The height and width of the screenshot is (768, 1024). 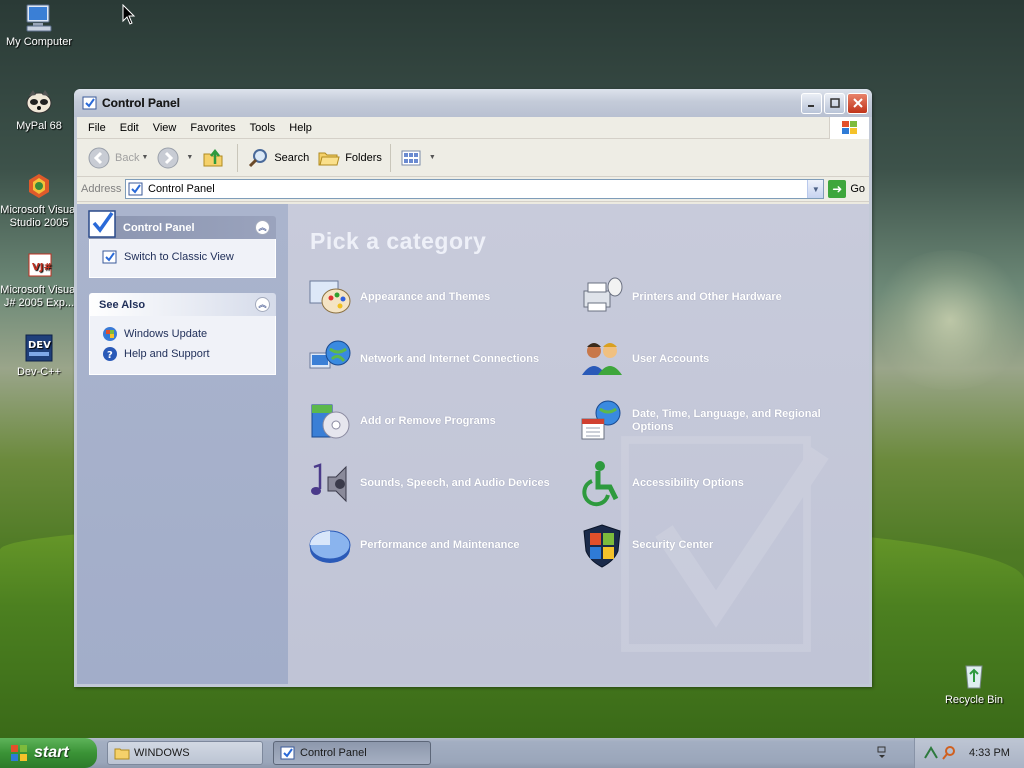 I want to click on go-button: ➜ Go, so click(x=846, y=189).